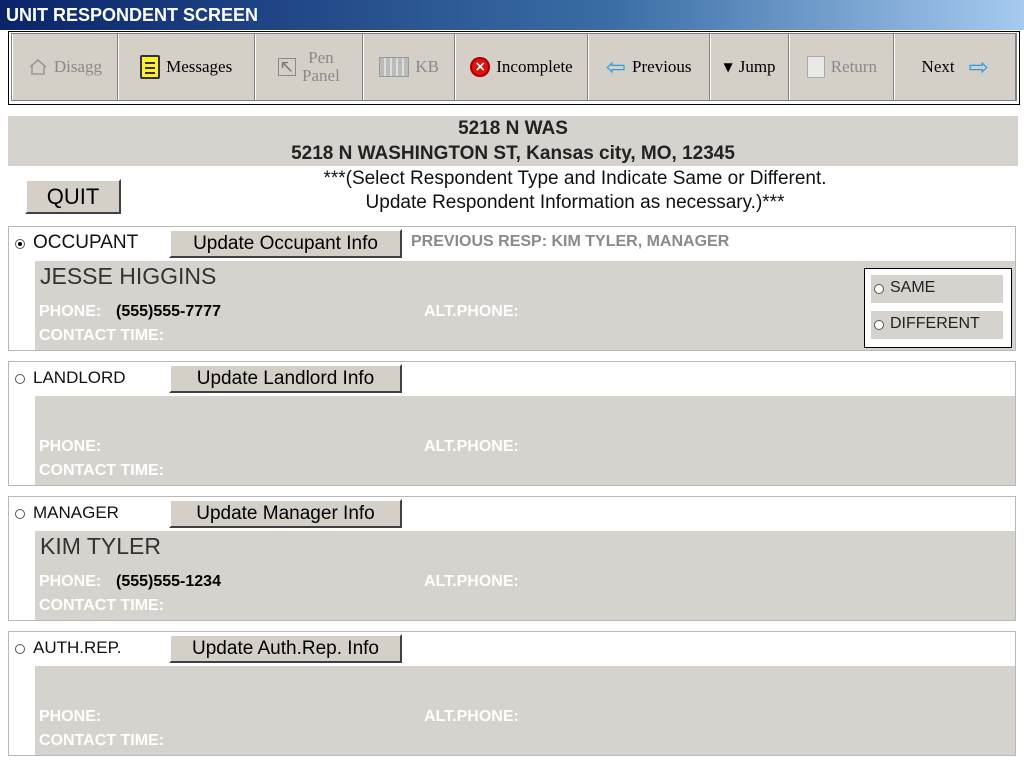 This screenshot has width=1024, height=768. I want to click on triangle-down-icon: ▼, so click(728, 67).